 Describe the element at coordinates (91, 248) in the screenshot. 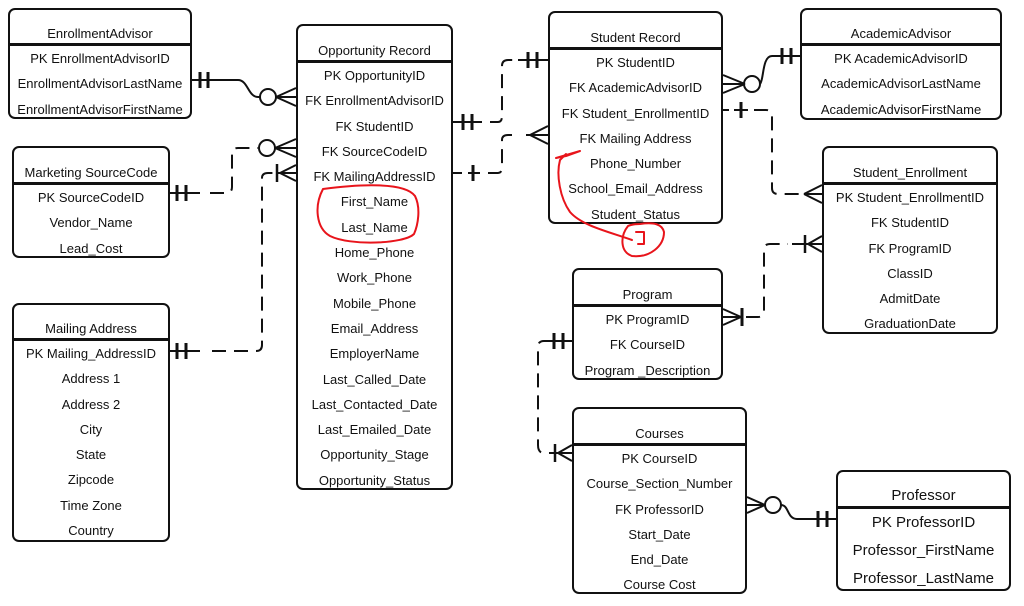

I see `attribute-row: Lead_Cost` at that location.